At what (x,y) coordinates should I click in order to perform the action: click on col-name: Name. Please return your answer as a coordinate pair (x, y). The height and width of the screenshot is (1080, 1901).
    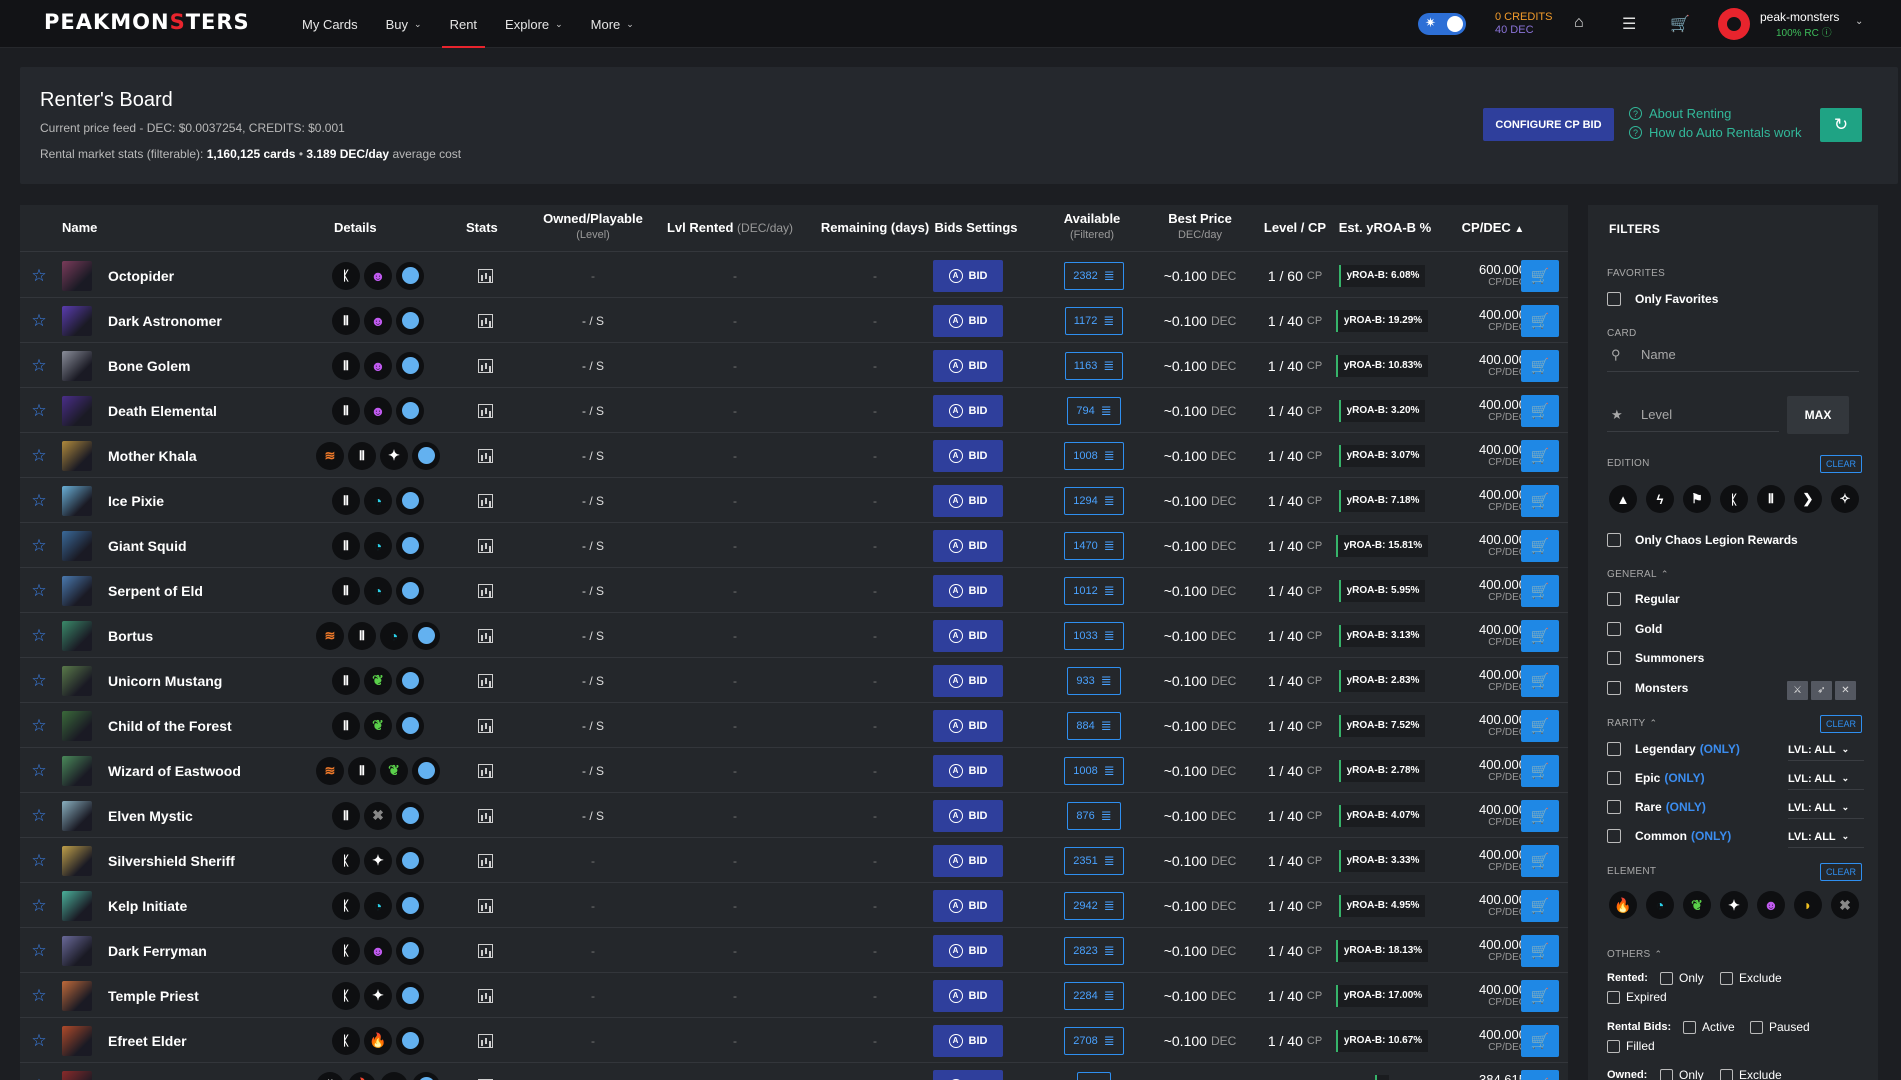
    Looking at the image, I should click on (79, 228).